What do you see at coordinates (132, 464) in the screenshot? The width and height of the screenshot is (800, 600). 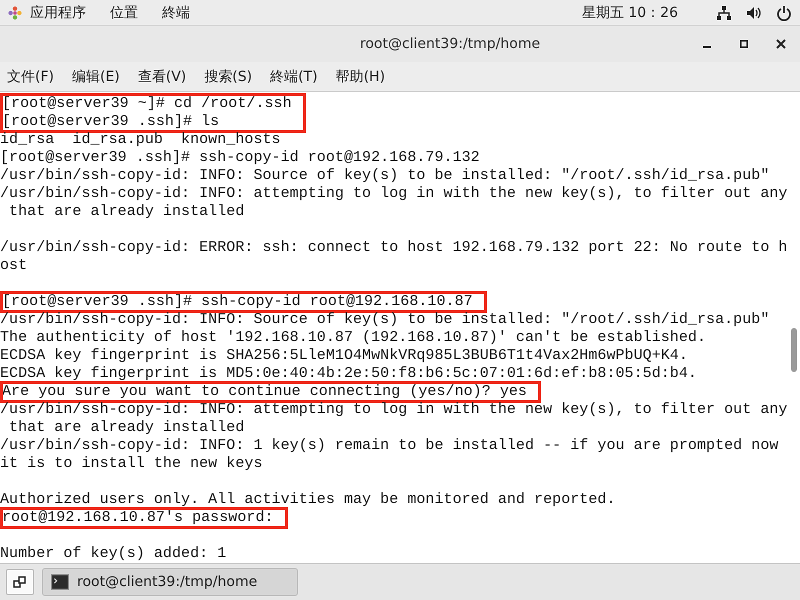 I see `terminal-line: it is to install the new keys` at bounding box center [132, 464].